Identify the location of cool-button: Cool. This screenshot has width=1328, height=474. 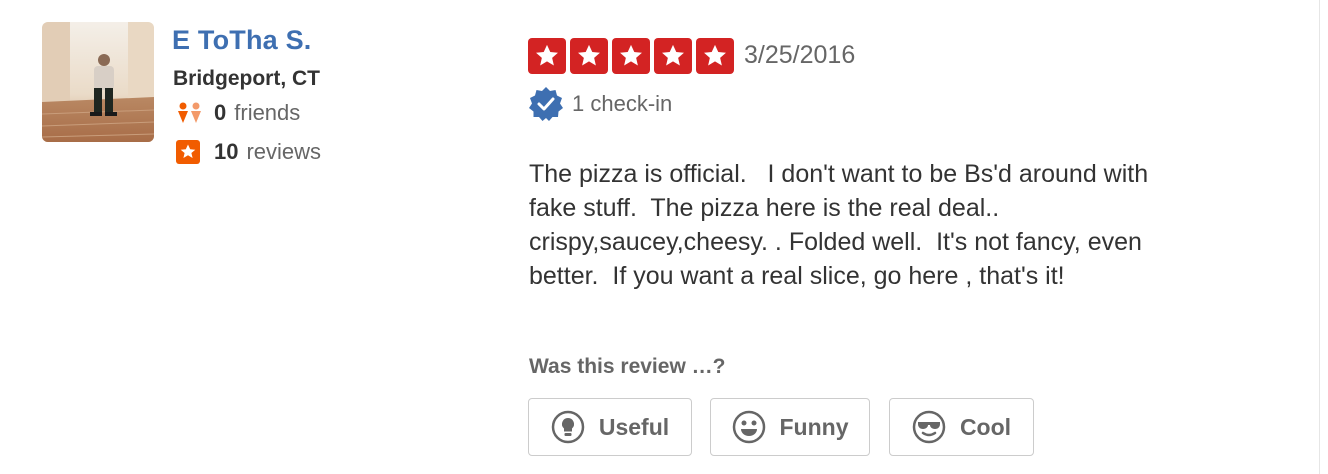
(961, 427).